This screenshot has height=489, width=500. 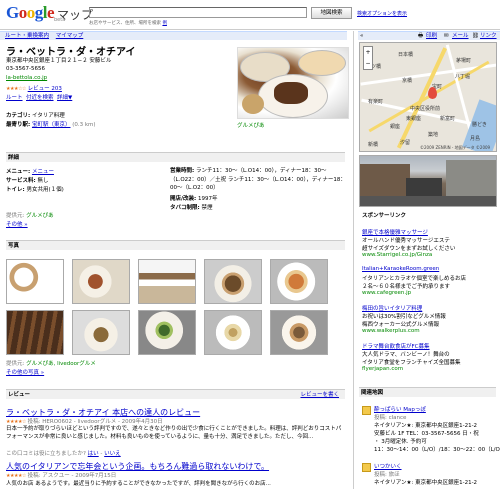 What do you see at coordinates (21, 181) in the screenshot?
I see `service-label: サービス料:` at bounding box center [21, 181].